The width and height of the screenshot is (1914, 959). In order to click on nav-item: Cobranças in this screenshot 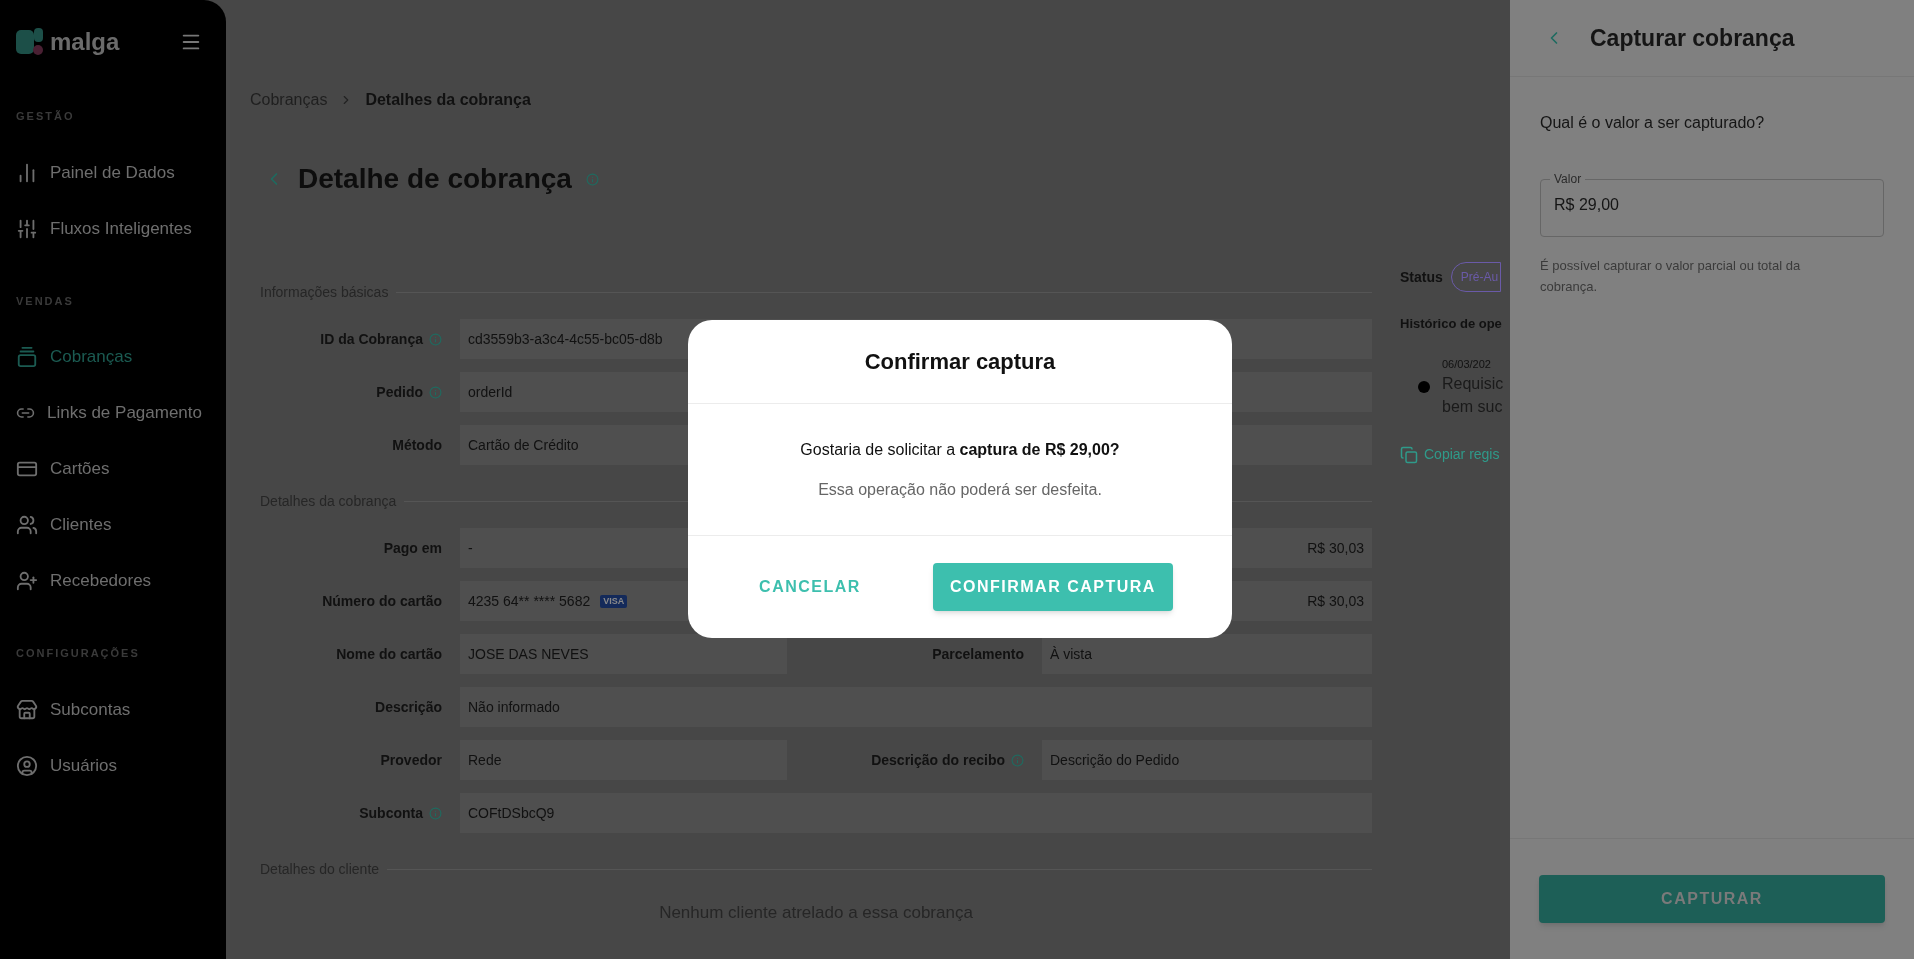, I will do `click(109, 357)`.